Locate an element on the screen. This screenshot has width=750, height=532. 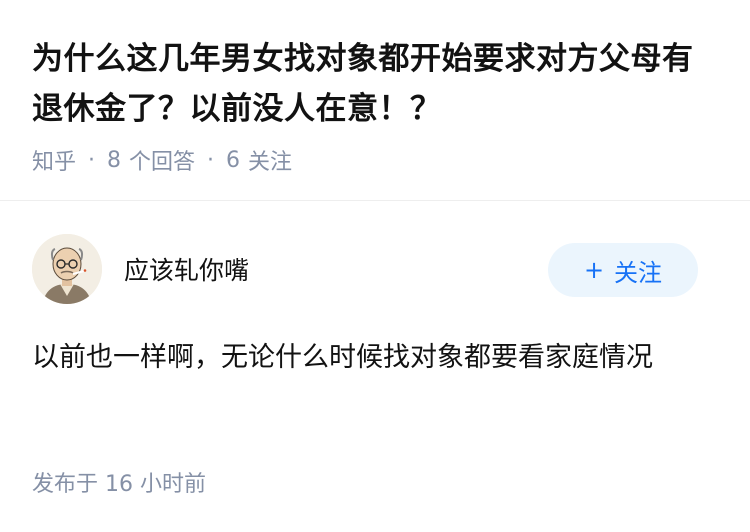
avatar-illustration-icon is located at coordinates (67, 269).